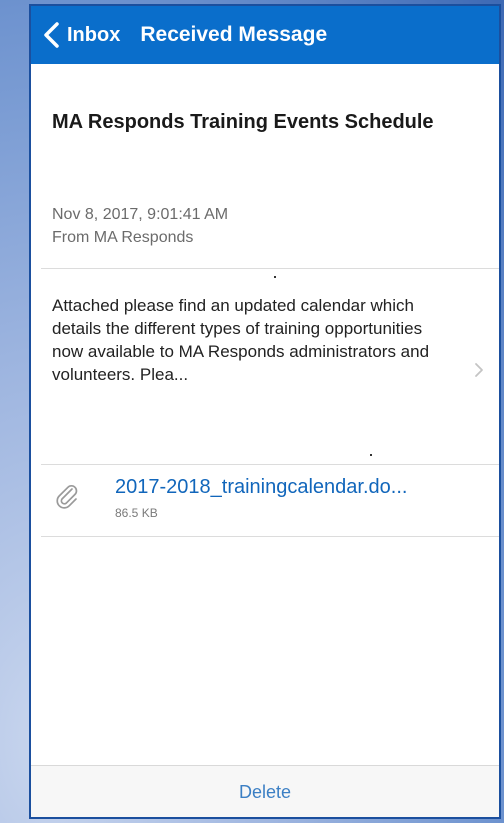  Describe the element at coordinates (243, 122) in the screenshot. I see `message-subject: MA Responds Training Events Schedule` at that location.